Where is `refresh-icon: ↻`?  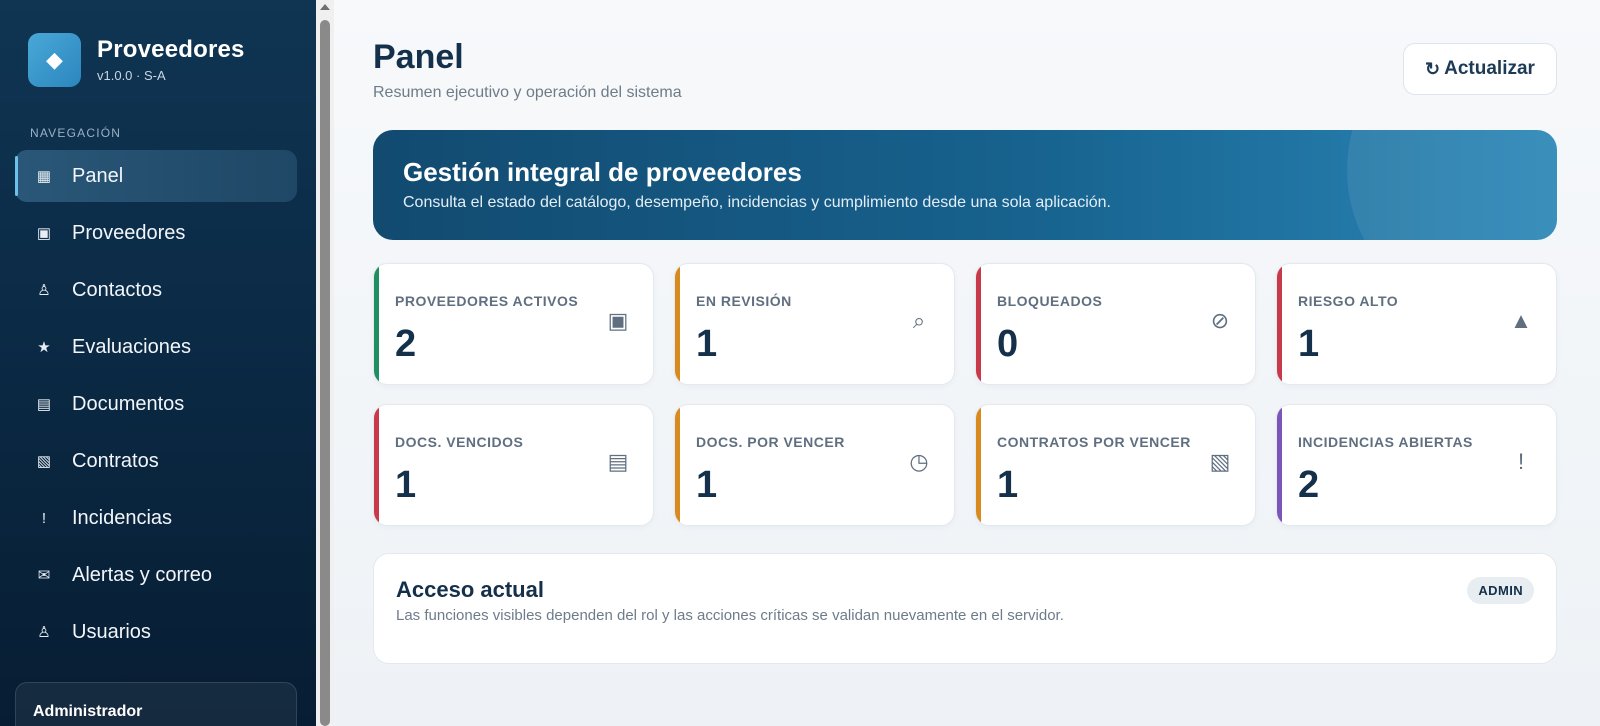
refresh-icon: ↻ is located at coordinates (1433, 68).